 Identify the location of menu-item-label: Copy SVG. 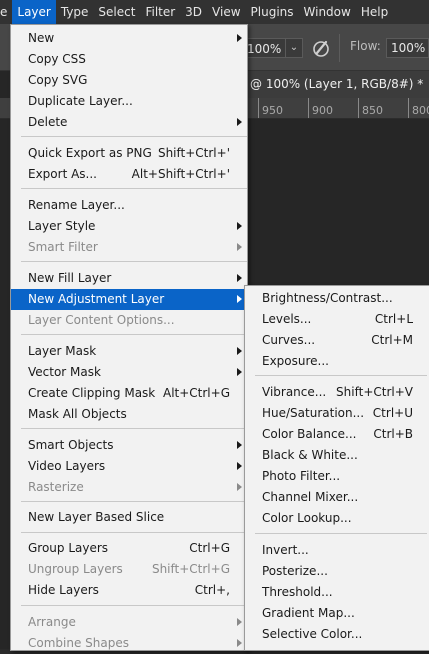
(58, 80).